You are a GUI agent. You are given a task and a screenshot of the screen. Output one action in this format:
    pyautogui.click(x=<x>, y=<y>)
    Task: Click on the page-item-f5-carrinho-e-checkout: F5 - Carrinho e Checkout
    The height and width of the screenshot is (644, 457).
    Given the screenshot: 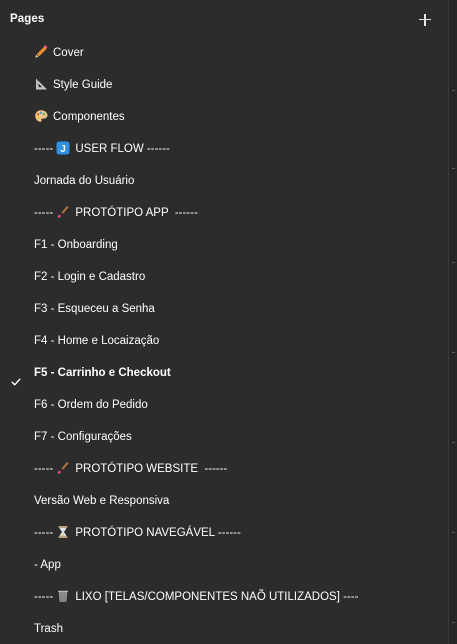 What is the action you would take?
    pyautogui.click(x=224, y=373)
    